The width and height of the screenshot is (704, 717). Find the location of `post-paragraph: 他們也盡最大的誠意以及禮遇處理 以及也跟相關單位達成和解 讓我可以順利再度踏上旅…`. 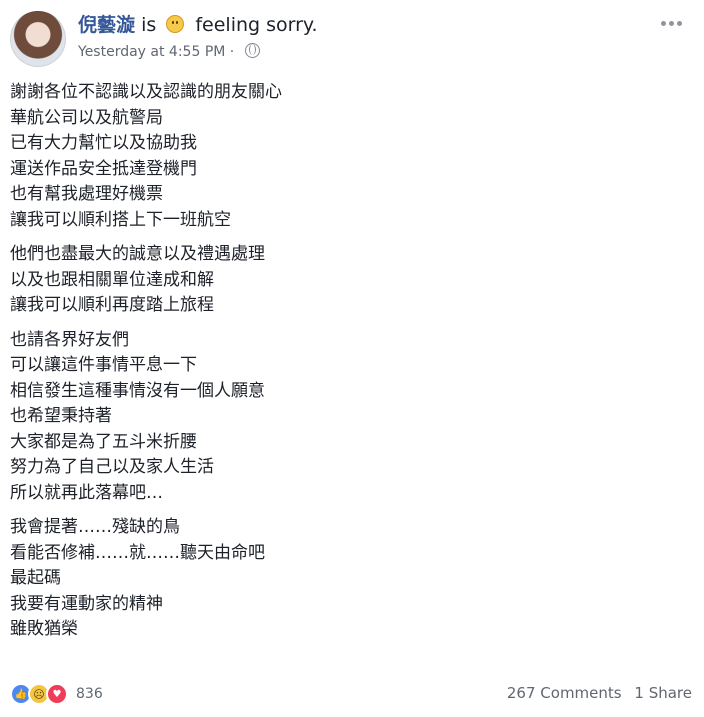

post-paragraph: 他們也盡最大的誠意以及禮遇處理 以及也跟相關單位達成和解 讓我可以順利再度踏上旅… is located at coordinates (340, 280).